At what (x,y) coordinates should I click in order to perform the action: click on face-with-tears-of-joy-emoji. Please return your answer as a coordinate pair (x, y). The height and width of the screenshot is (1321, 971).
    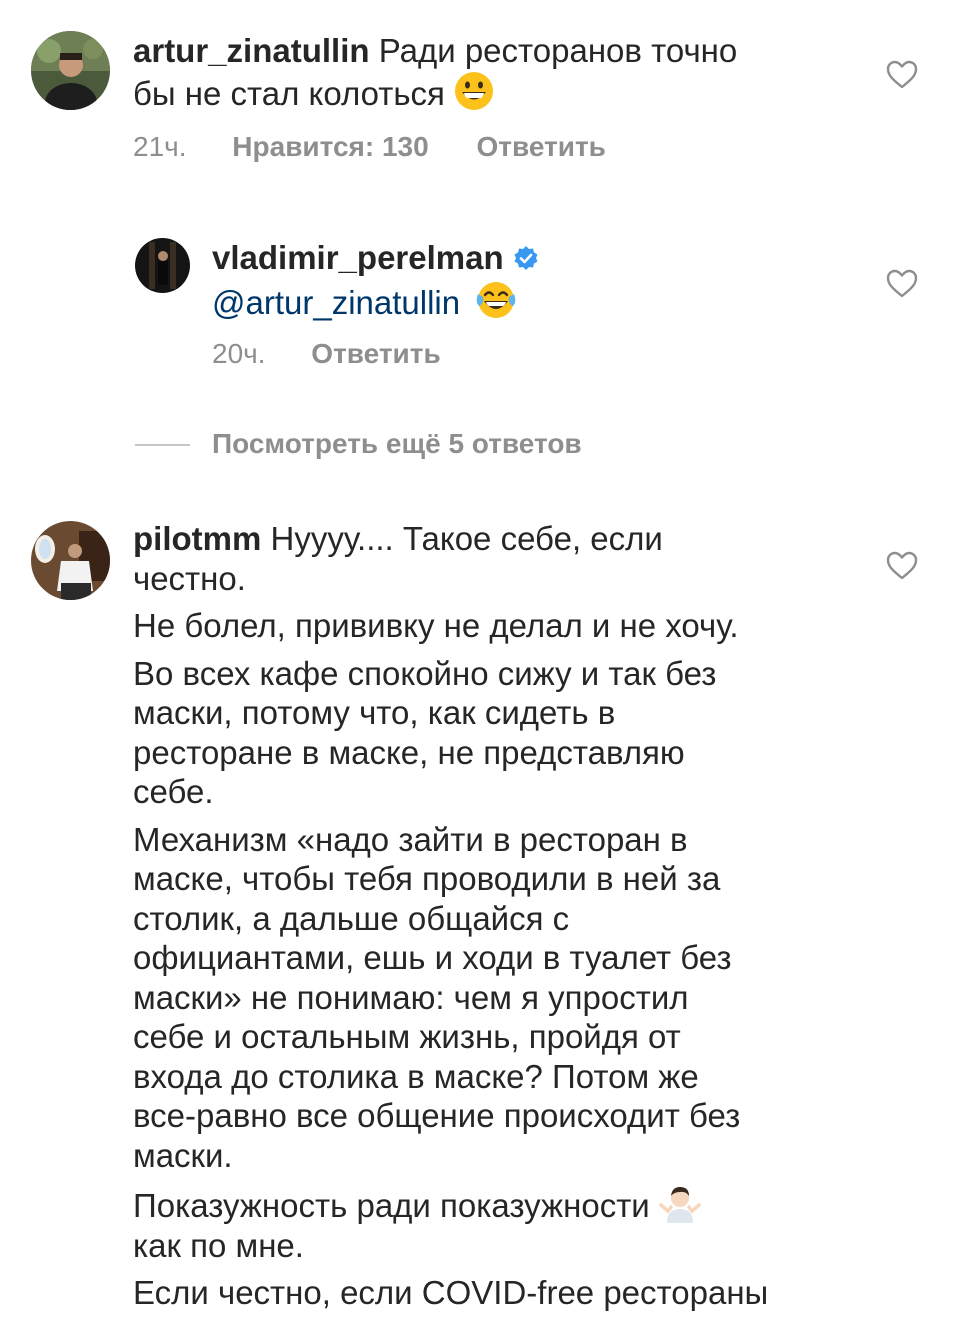
    Looking at the image, I should click on (495, 300).